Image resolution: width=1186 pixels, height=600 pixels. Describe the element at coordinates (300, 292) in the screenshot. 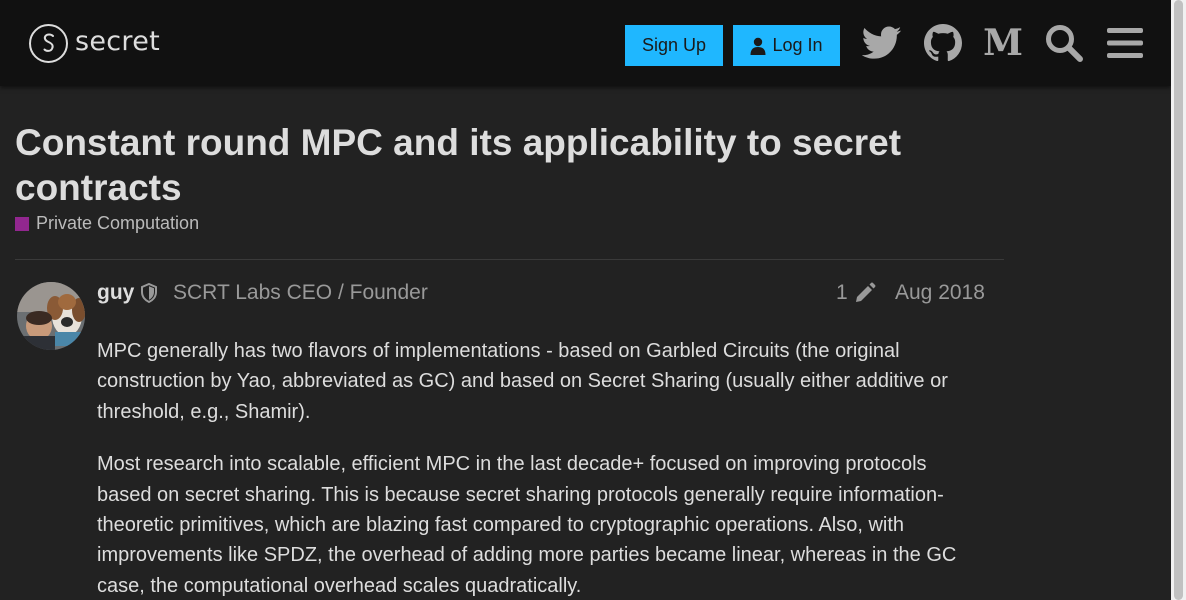

I see `user-title: SCRT Labs CEO / Founder` at that location.